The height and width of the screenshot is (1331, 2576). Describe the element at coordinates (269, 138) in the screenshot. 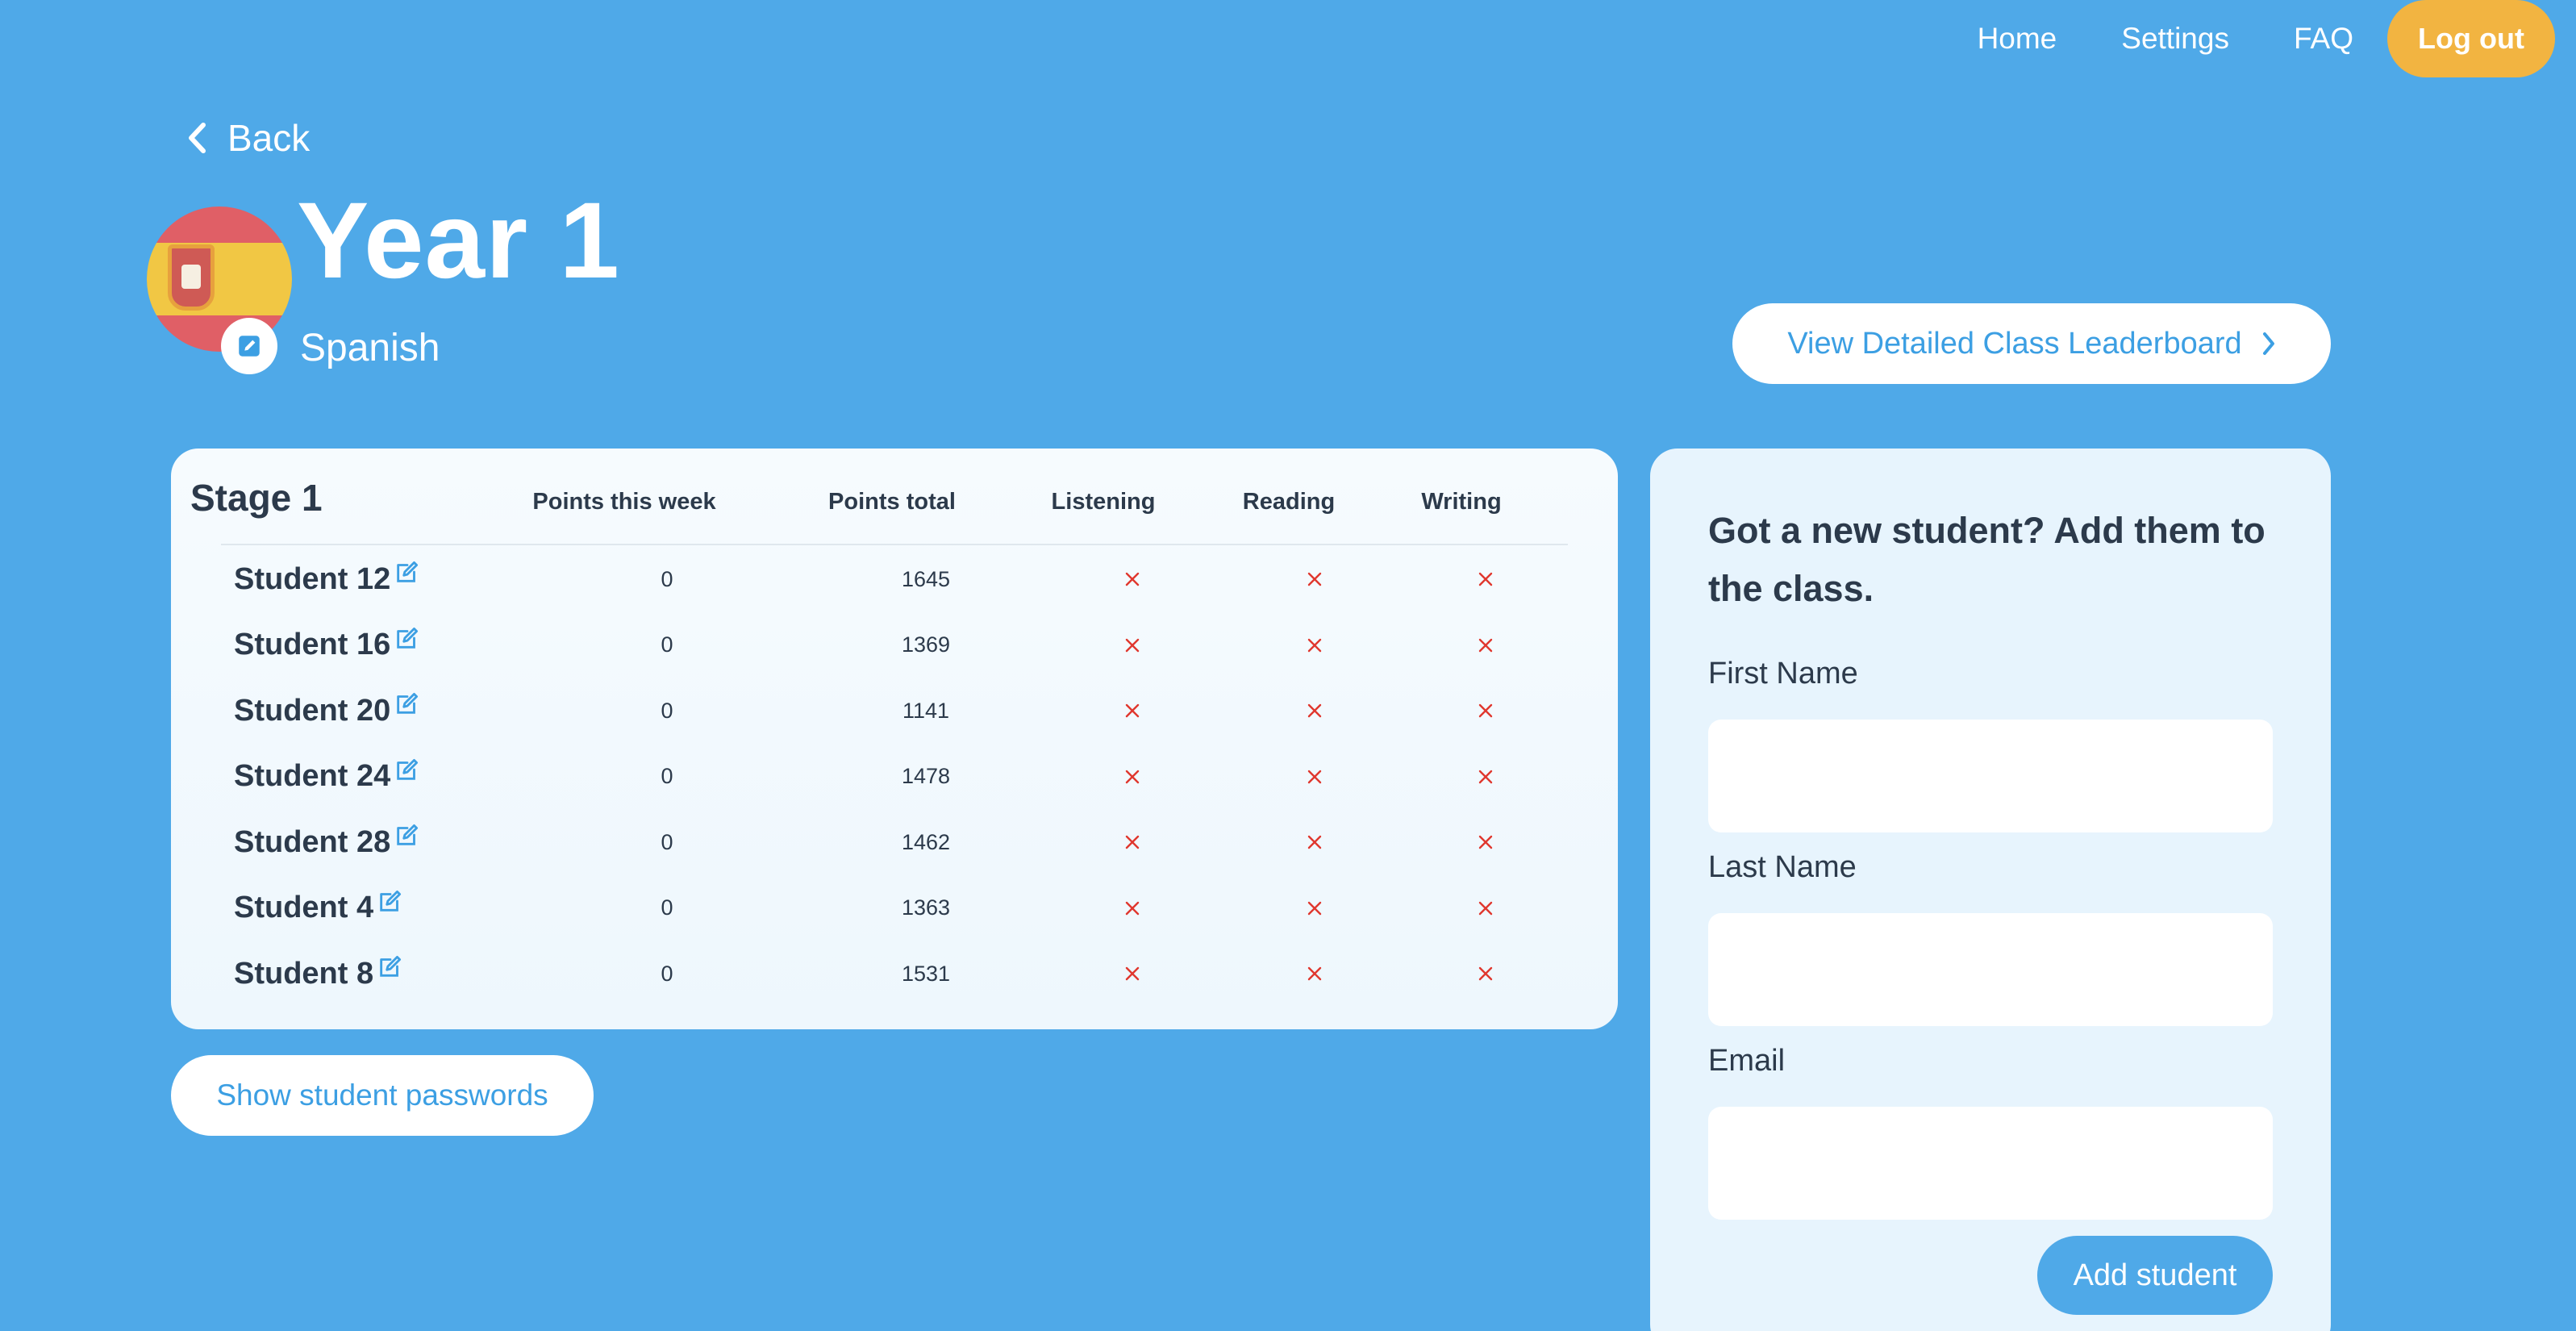

I see `back-label: Back` at that location.